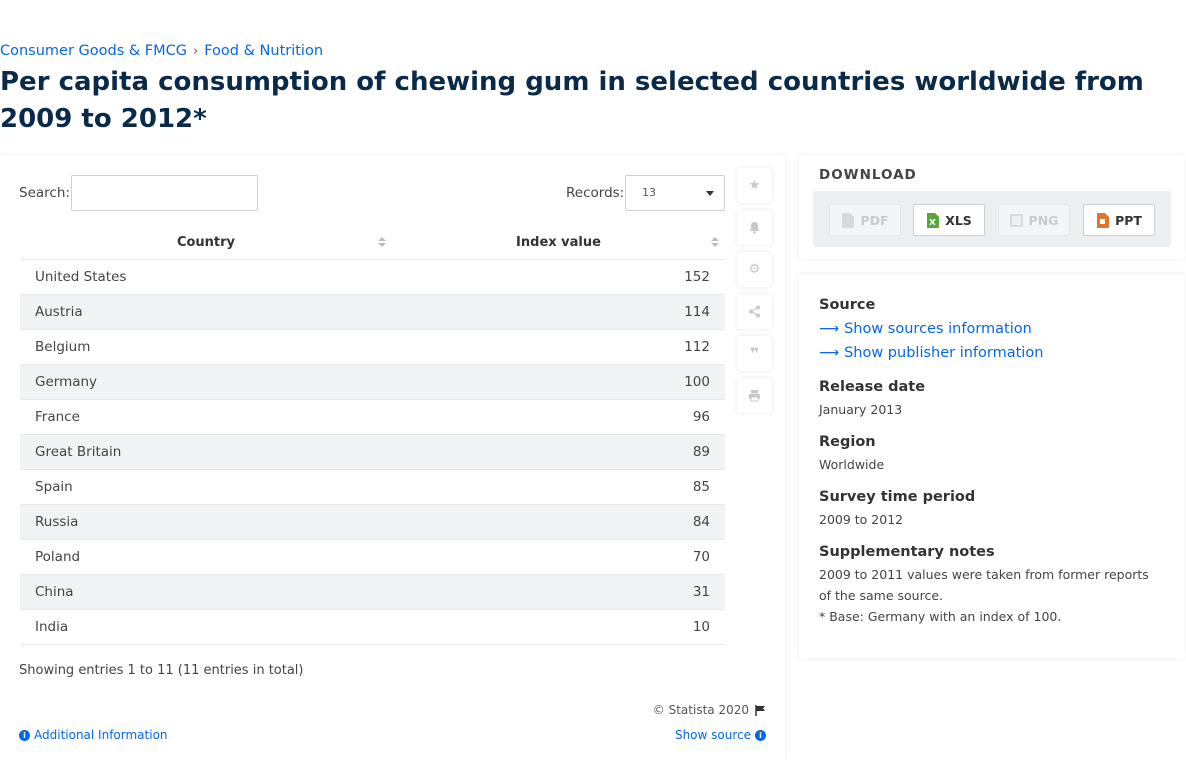  What do you see at coordinates (372, 312) in the screenshot?
I see `table-row: Austria 114` at bounding box center [372, 312].